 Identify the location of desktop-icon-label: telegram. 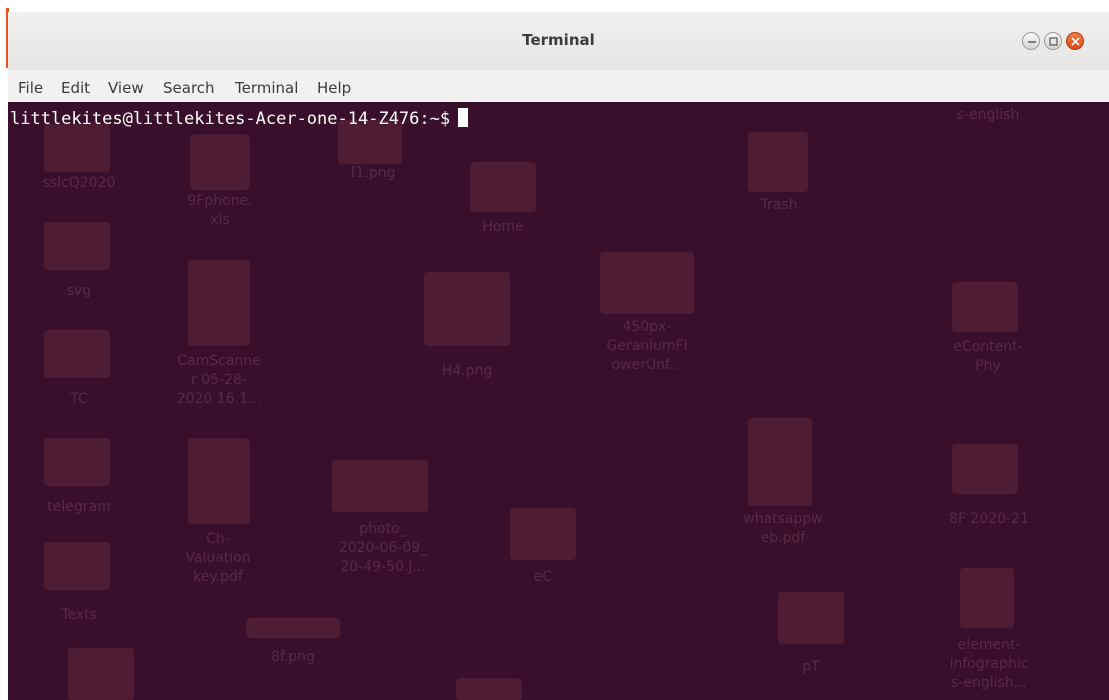
(79, 507).